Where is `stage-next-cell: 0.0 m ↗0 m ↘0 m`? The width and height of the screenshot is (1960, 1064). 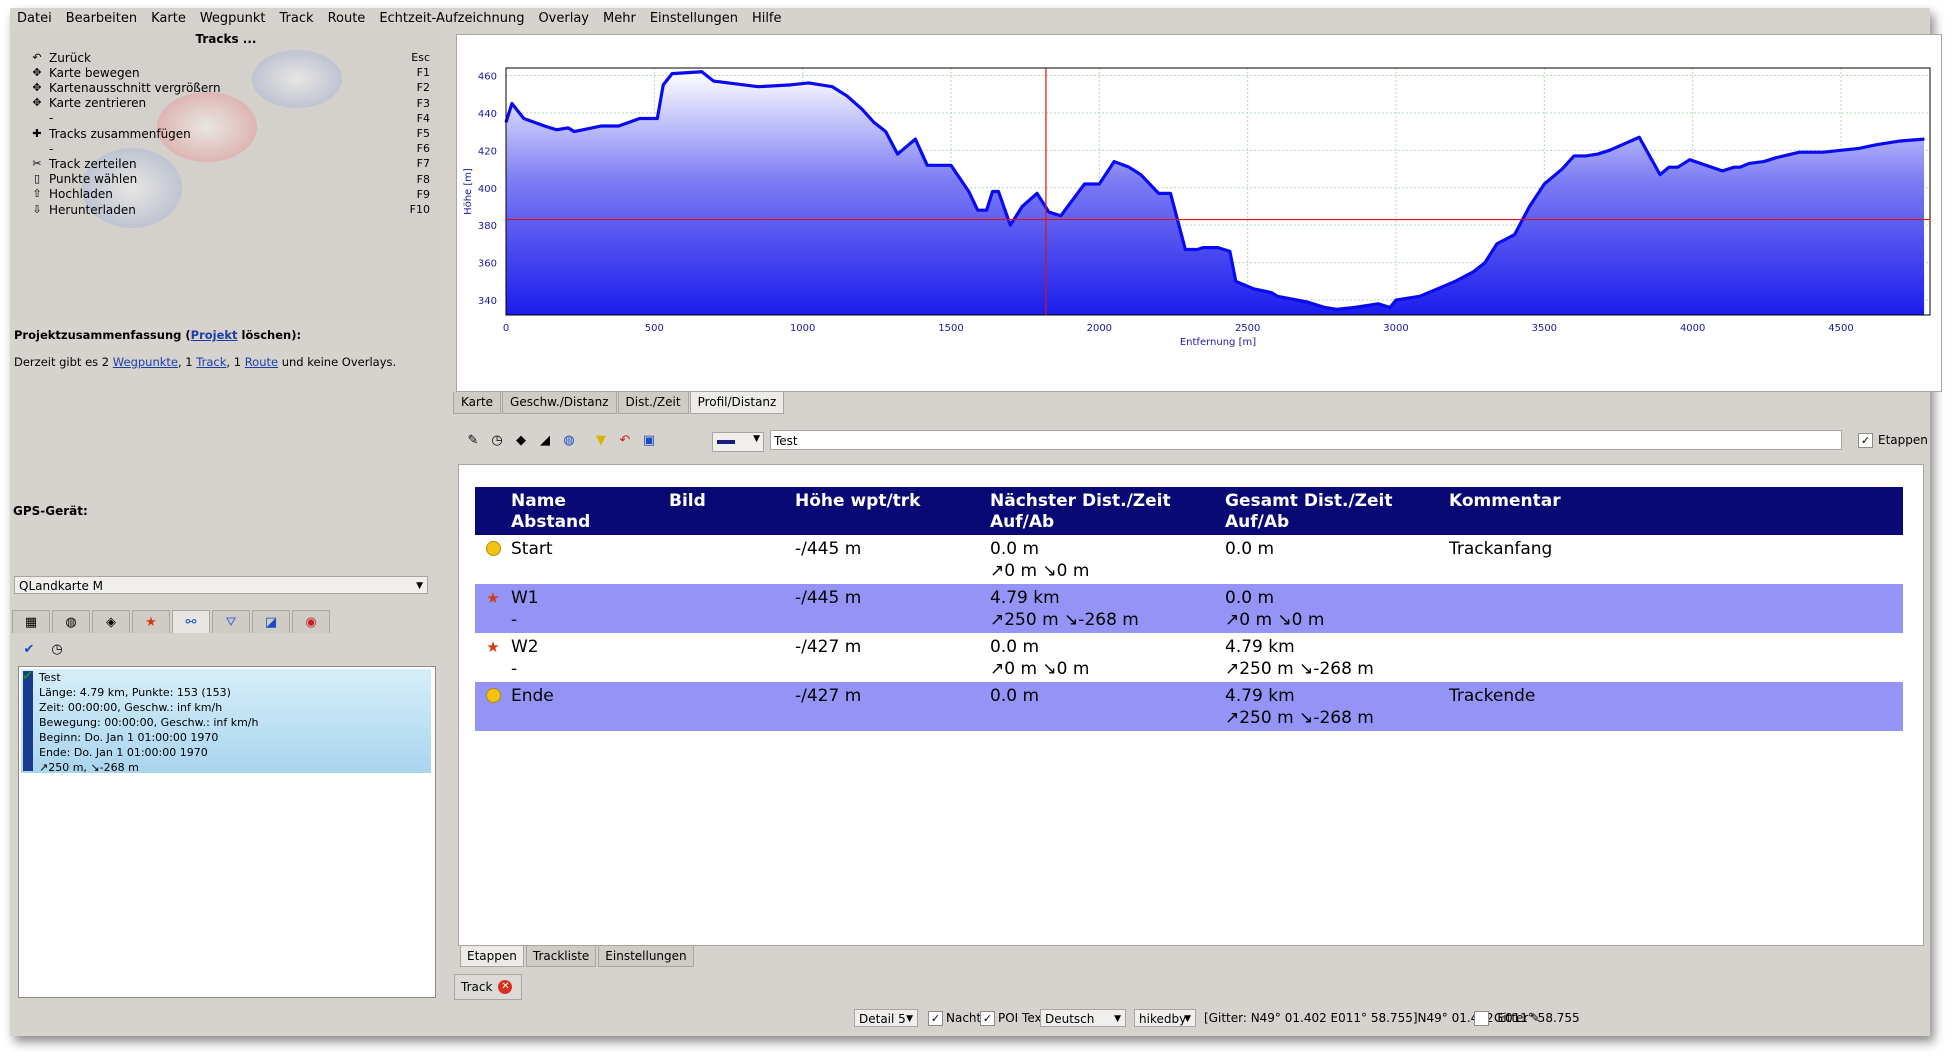 stage-next-cell: 0.0 m ↗0 m ↘0 m is located at coordinates (1107, 657).